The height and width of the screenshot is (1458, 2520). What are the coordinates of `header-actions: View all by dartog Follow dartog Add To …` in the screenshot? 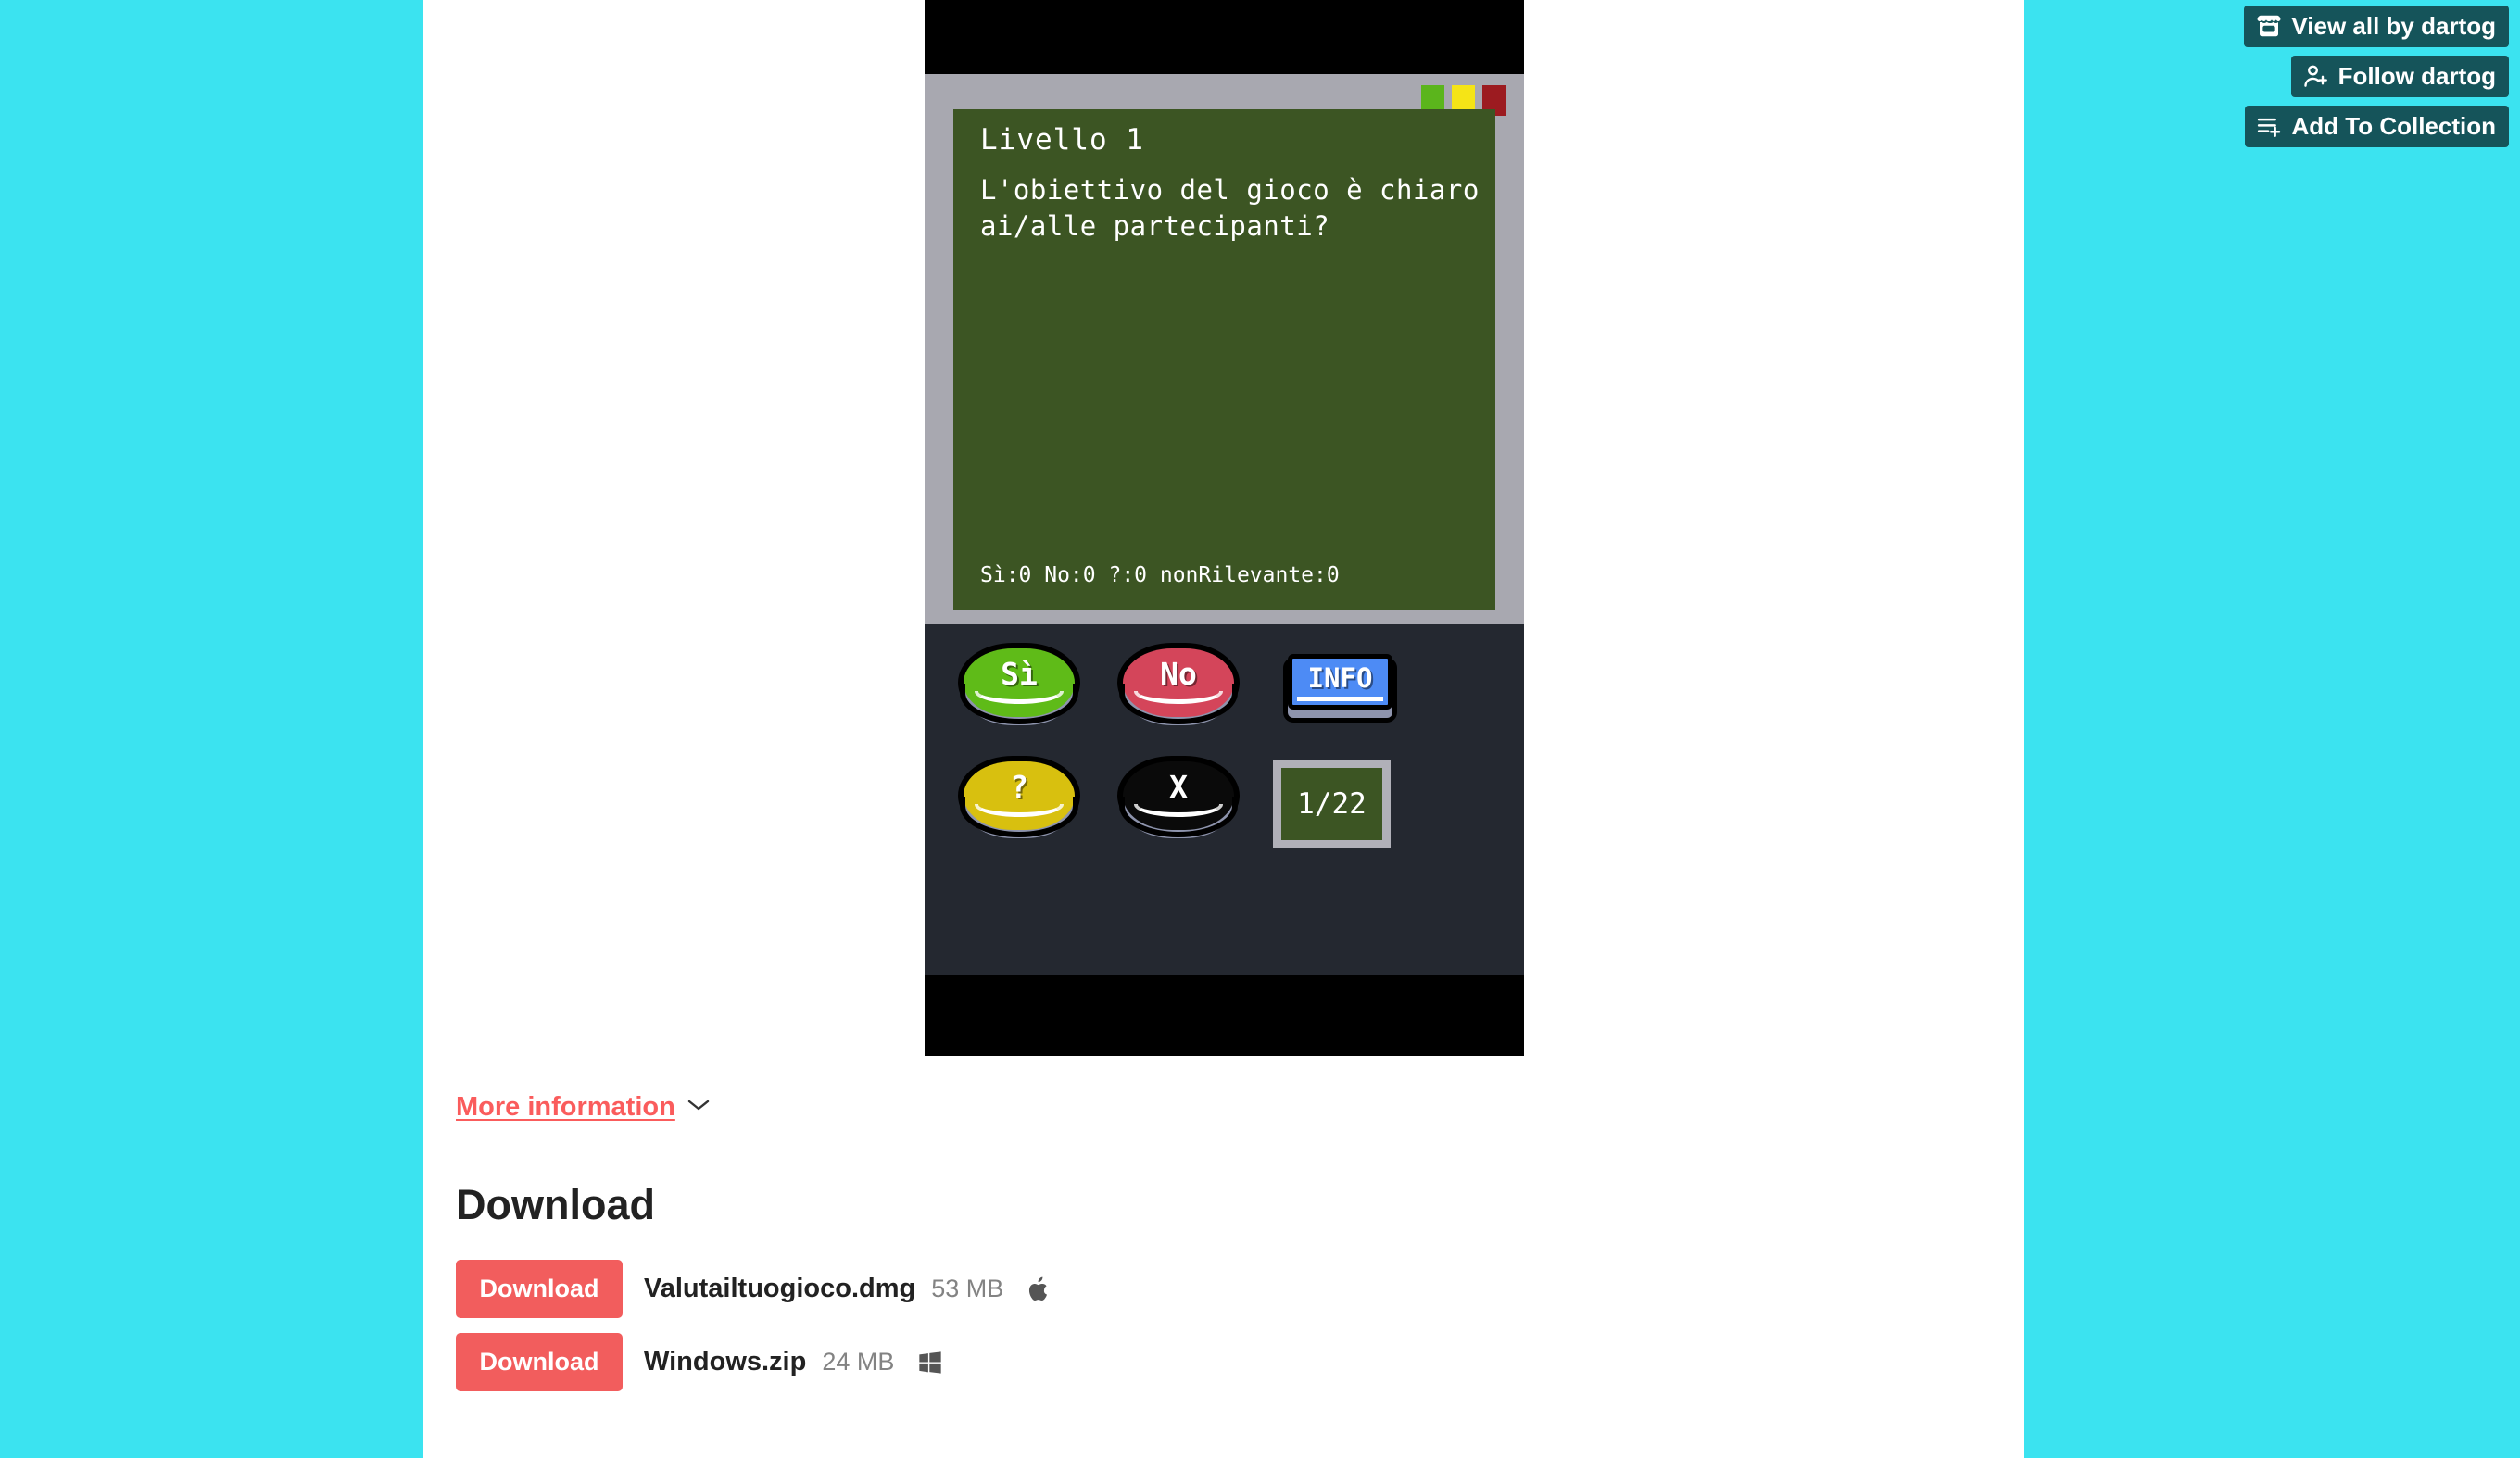 It's located at (2376, 76).